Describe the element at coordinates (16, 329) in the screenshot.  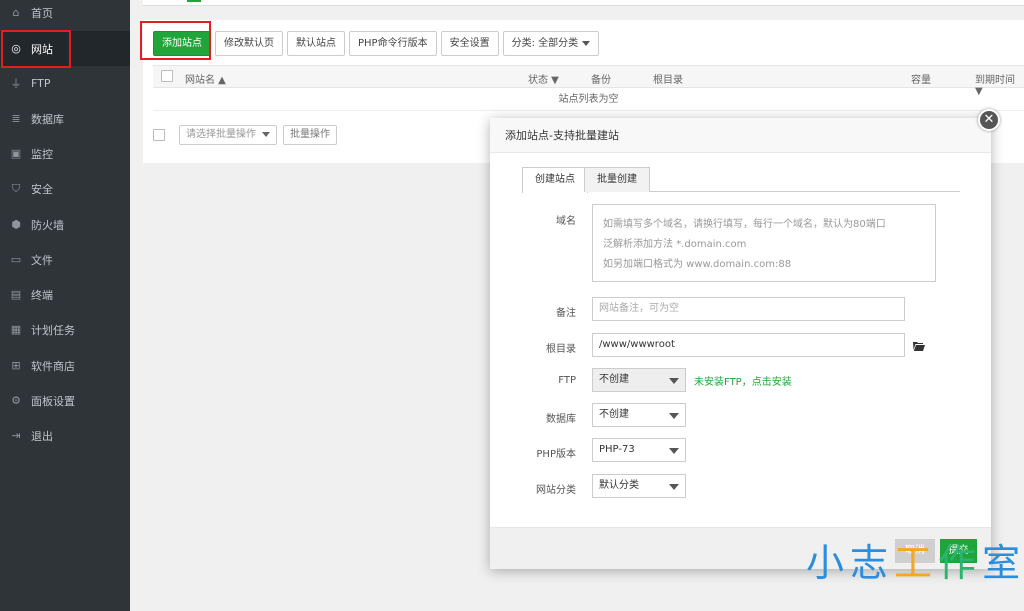
I see `calendar-icon: ▦` at that location.